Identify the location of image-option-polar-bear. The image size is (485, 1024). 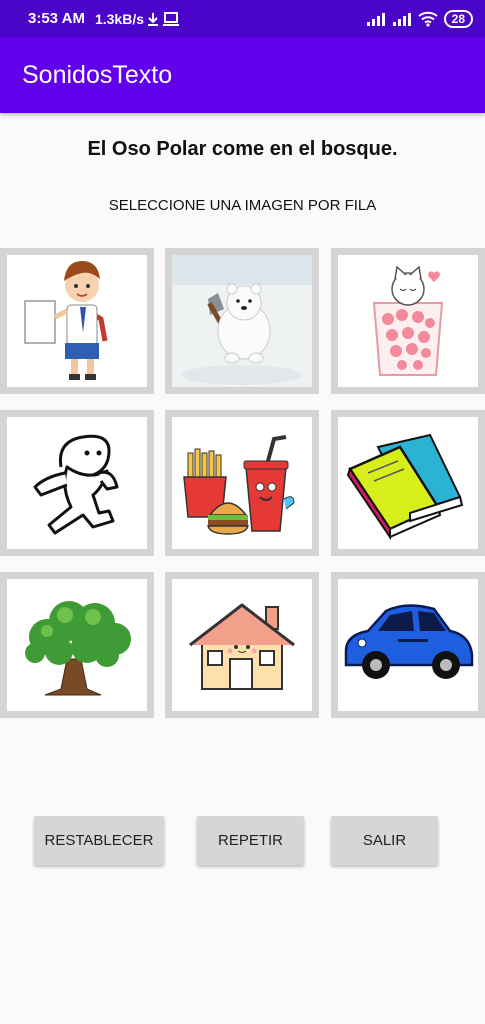
(242, 321).